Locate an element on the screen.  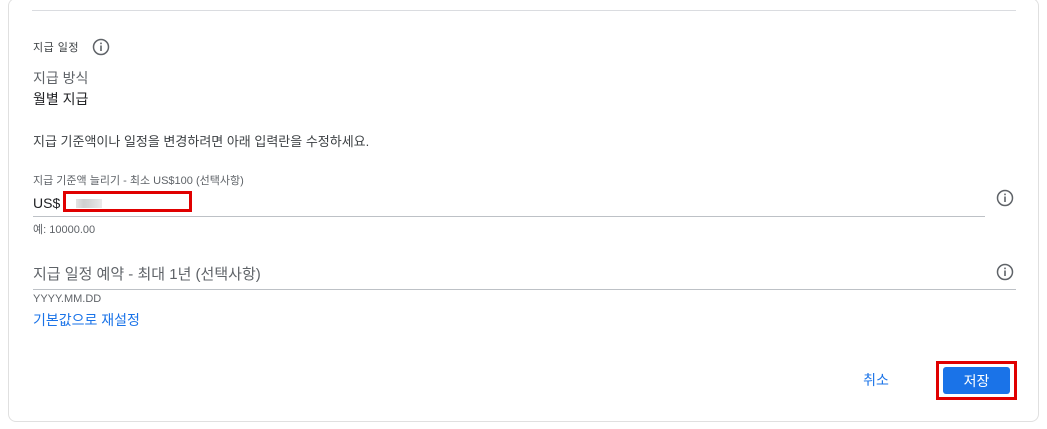
redacted-value is located at coordinates (89, 203).